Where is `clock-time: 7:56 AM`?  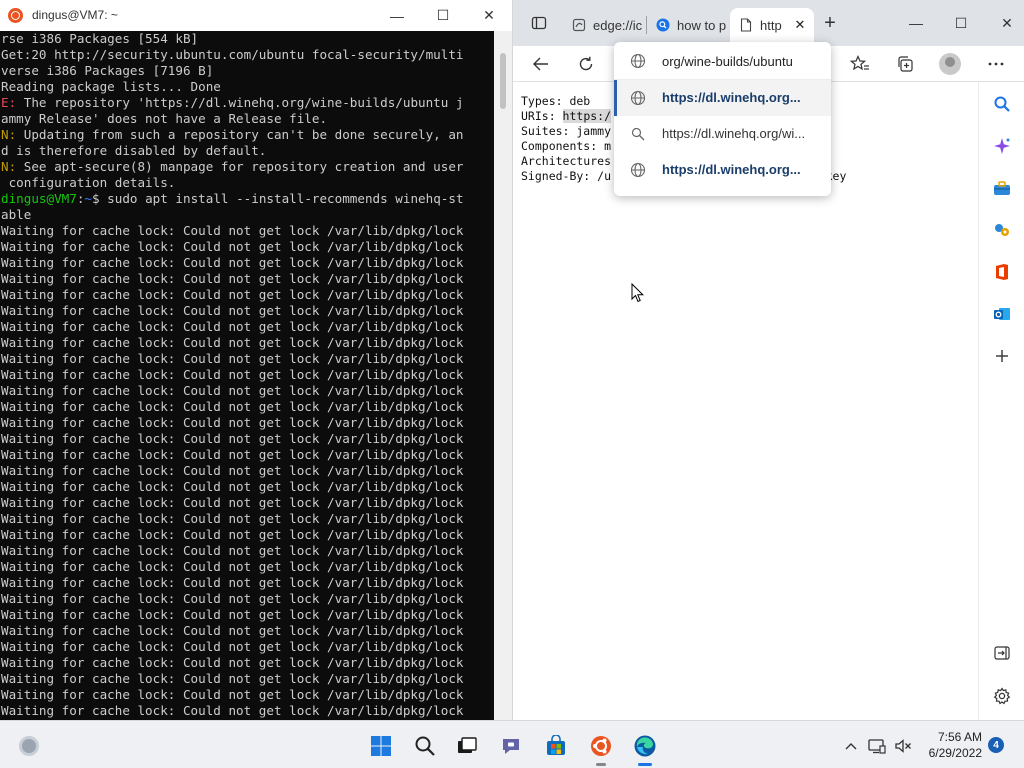 clock-time: 7:56 AM is located at coordinates (959, 737).